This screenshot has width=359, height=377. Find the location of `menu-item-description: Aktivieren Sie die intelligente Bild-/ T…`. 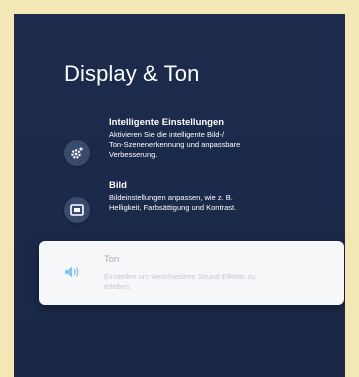

menu-item-description: Aktivieren Sie die intelligente Bild-/ T… is located at coordinates (175, 144).